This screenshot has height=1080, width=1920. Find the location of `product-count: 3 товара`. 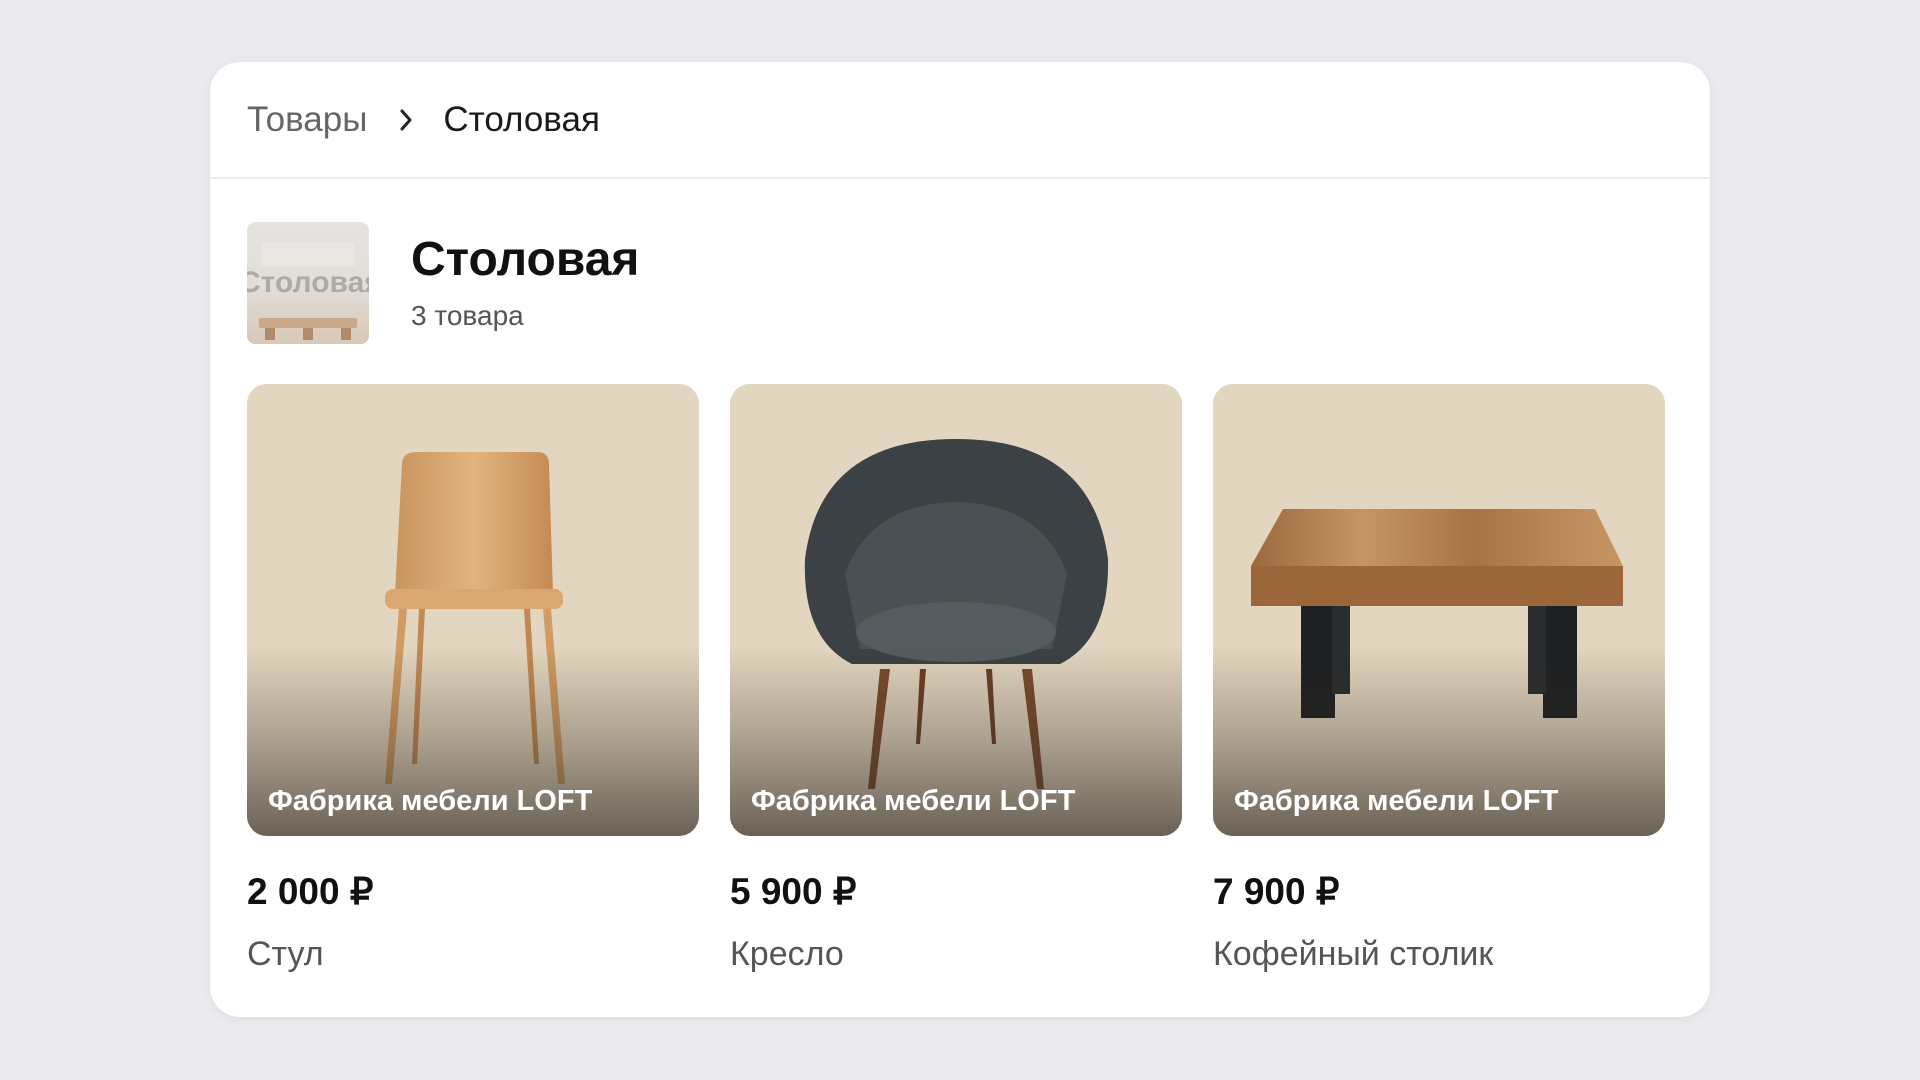

product-count: 3 товара is located at coordinates (467, 315).